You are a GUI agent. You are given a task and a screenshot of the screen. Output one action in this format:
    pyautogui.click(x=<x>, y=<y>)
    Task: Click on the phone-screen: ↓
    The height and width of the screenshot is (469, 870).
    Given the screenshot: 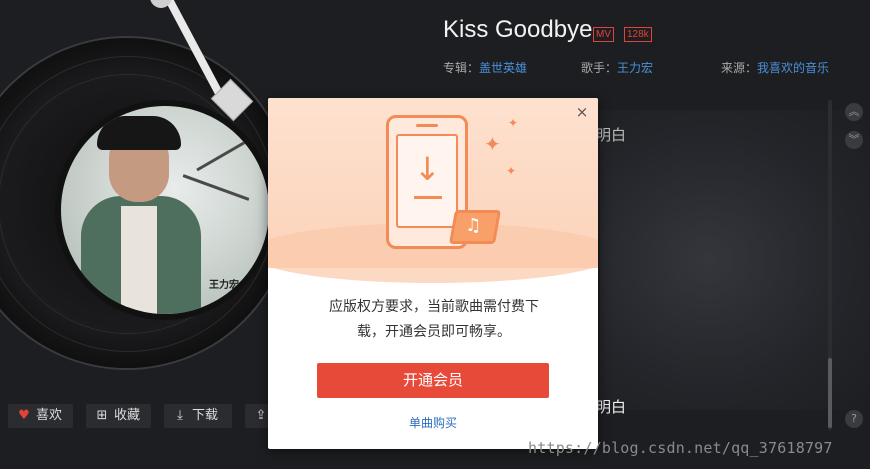 What is the action you would take?
    pyautogui.click(x=427, y=181)
    